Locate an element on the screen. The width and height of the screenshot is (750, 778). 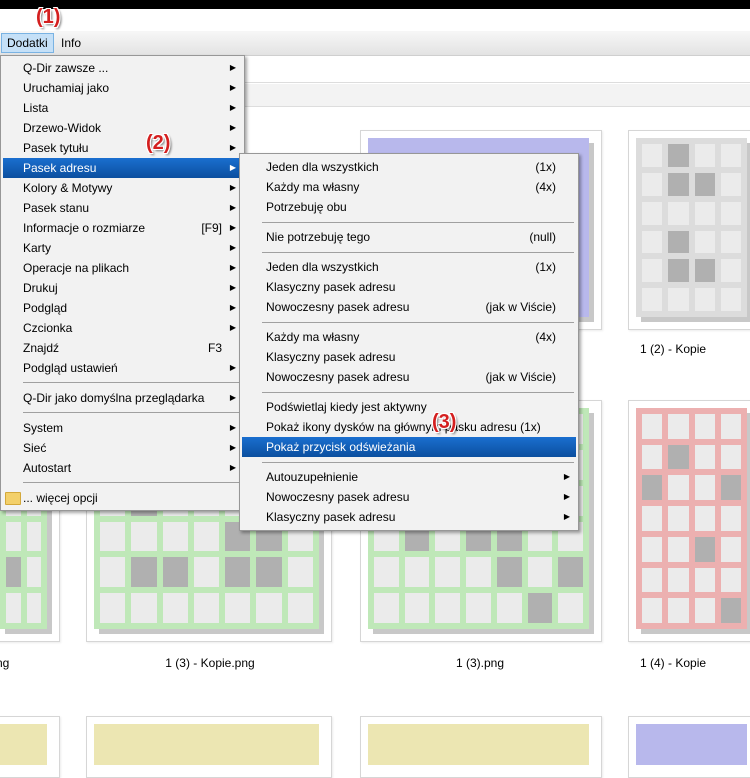
menu-bar: Dodatki Info is located at coordinates (375, 43).